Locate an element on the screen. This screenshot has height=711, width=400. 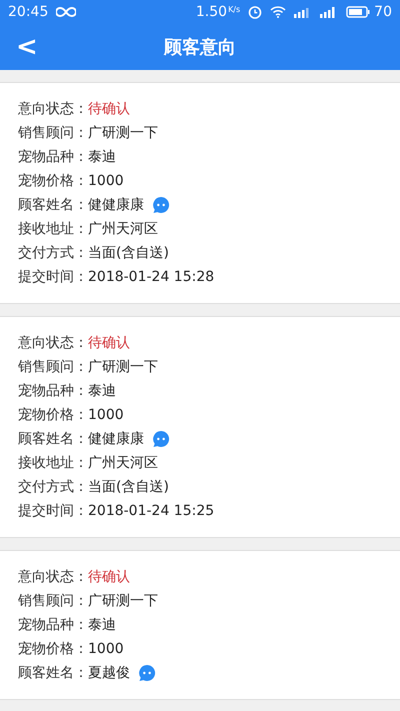
alarm-clock-icon is located at coordinates (255, 12).